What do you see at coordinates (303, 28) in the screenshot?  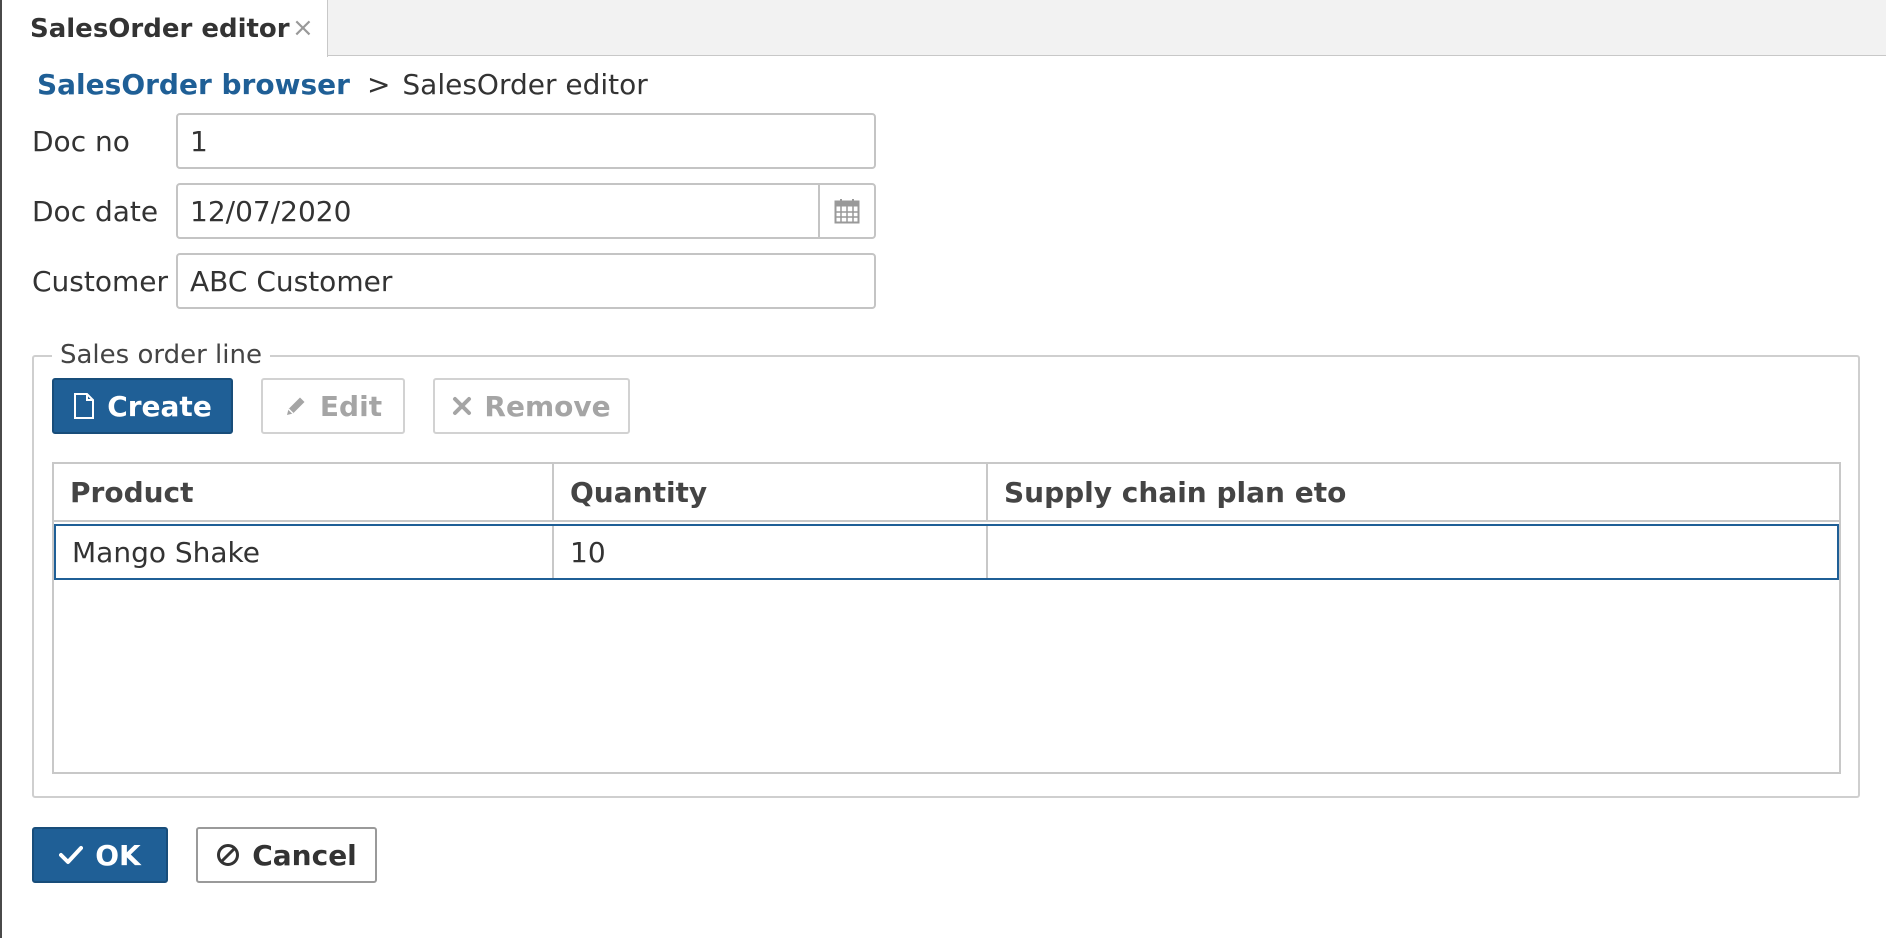 I see `close-icon: ×` at bounding box center [303, 28].